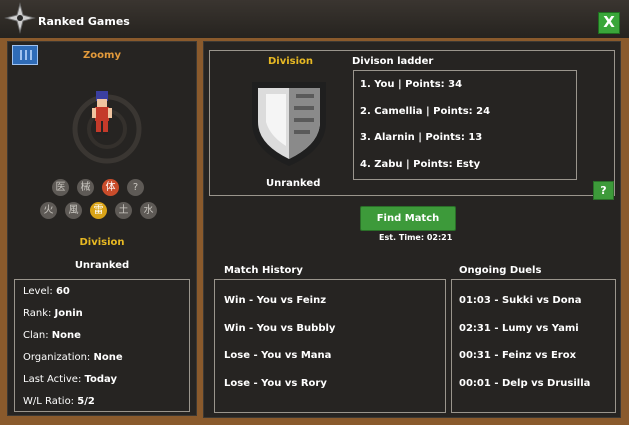 Image resolution: width=629 pixels, height=425 pixels. I want to click on match-history-item: Lose - You vs Mana, so click(277, 355).